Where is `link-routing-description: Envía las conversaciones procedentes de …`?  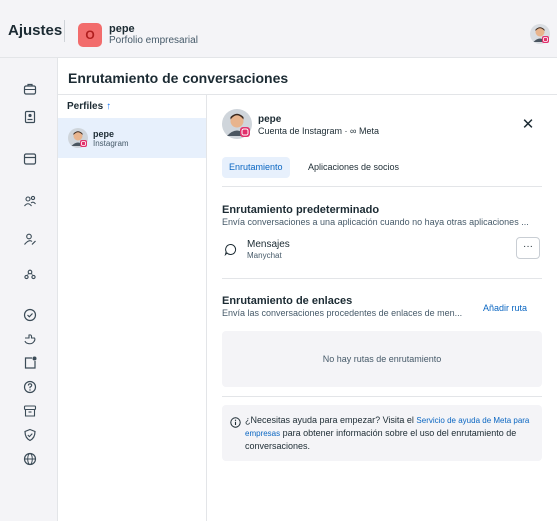
link-routing-description: Envía las conversaciones procedentes de … is located at coordinates (342, 313).